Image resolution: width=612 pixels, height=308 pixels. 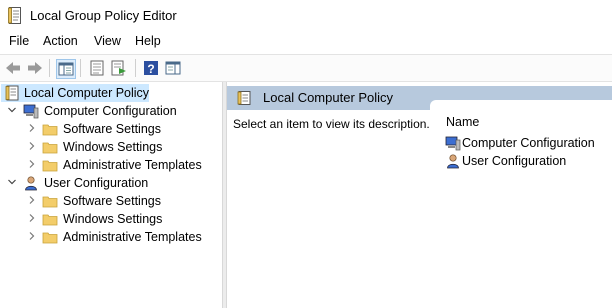 What do you see at coordinates (331, 124) in the screenshot?
I see `description-text: Select an item to view its description.` at bounding box center [331, 124].